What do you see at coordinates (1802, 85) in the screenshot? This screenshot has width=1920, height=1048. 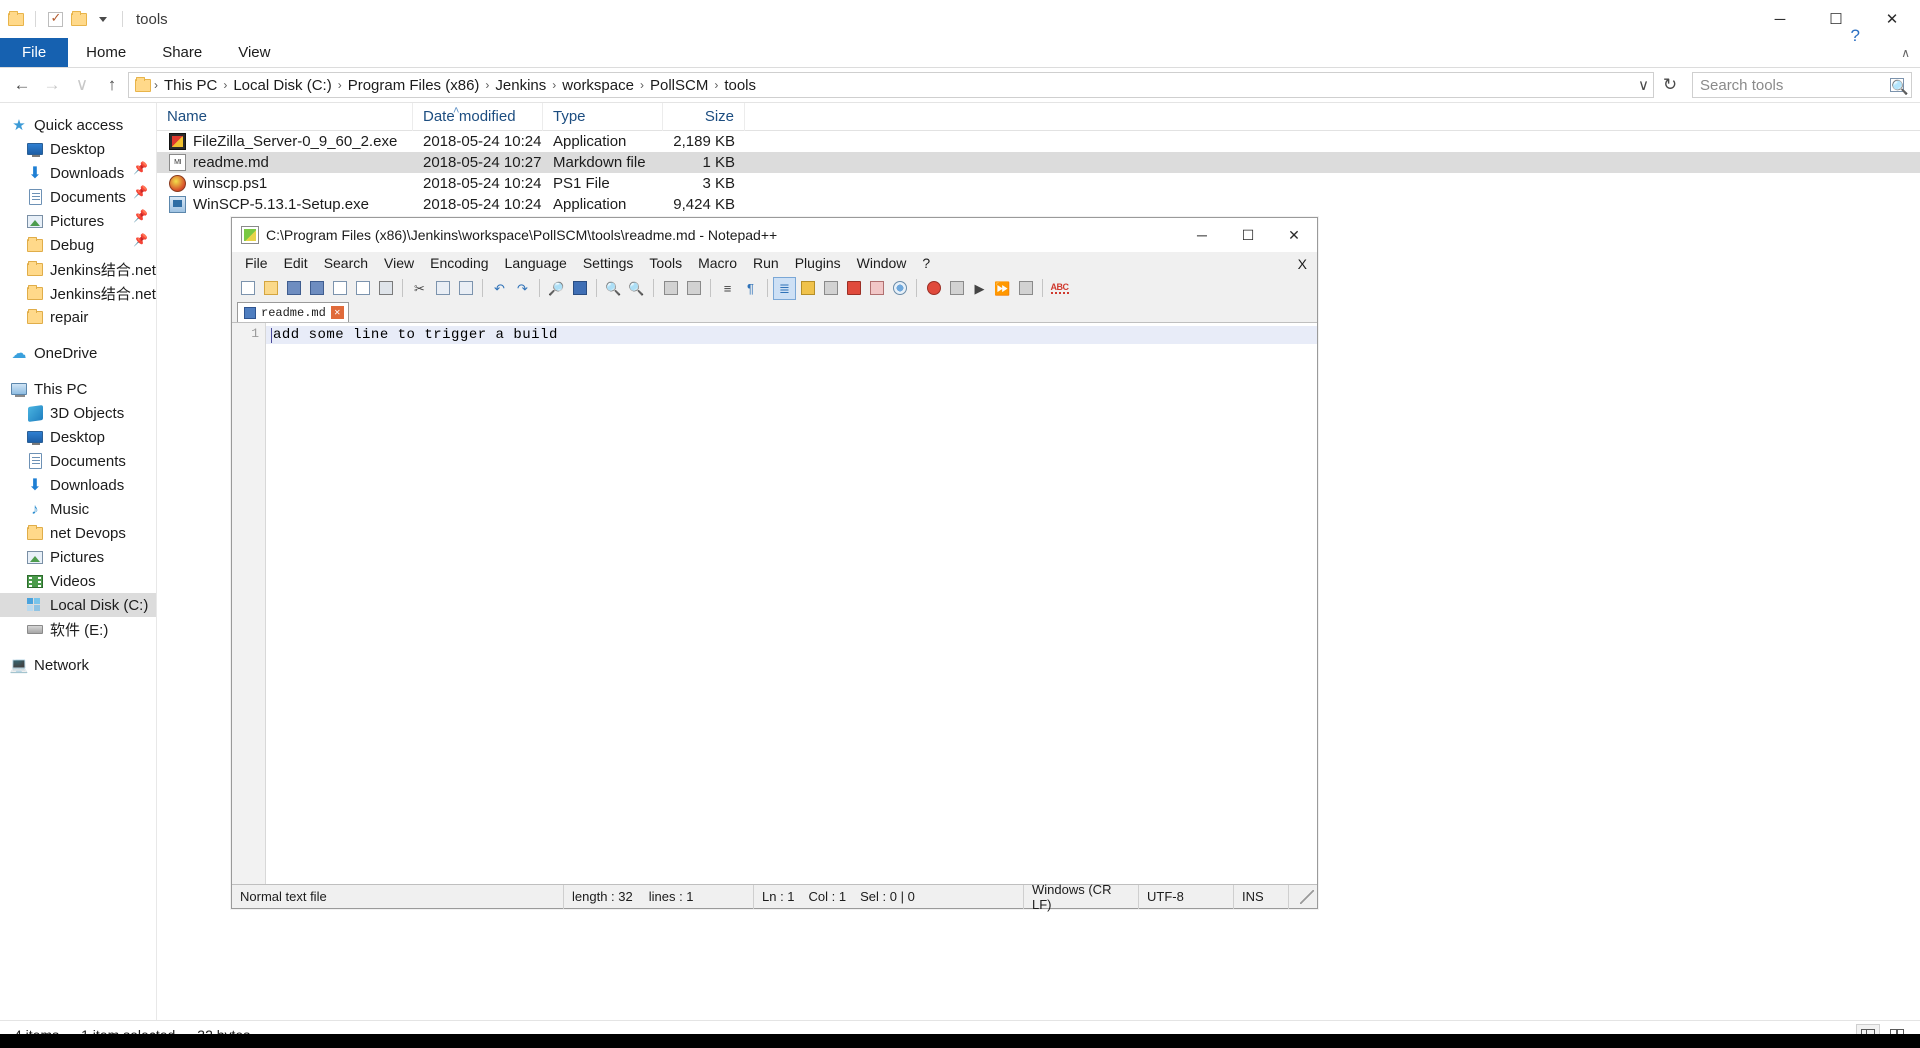 I see `search-input: Search tools 🔍` at bounding box center [1802, 85].